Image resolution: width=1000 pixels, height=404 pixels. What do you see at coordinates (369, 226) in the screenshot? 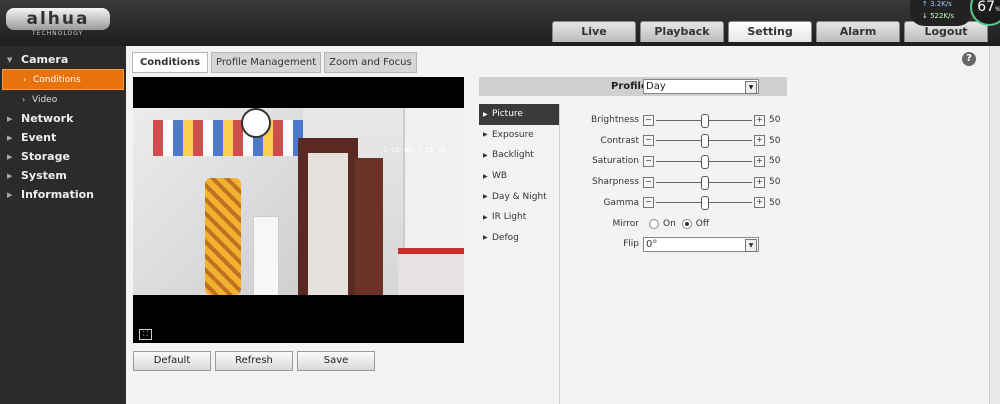
I see `scene-door-second` at bounding box center [369, 226].